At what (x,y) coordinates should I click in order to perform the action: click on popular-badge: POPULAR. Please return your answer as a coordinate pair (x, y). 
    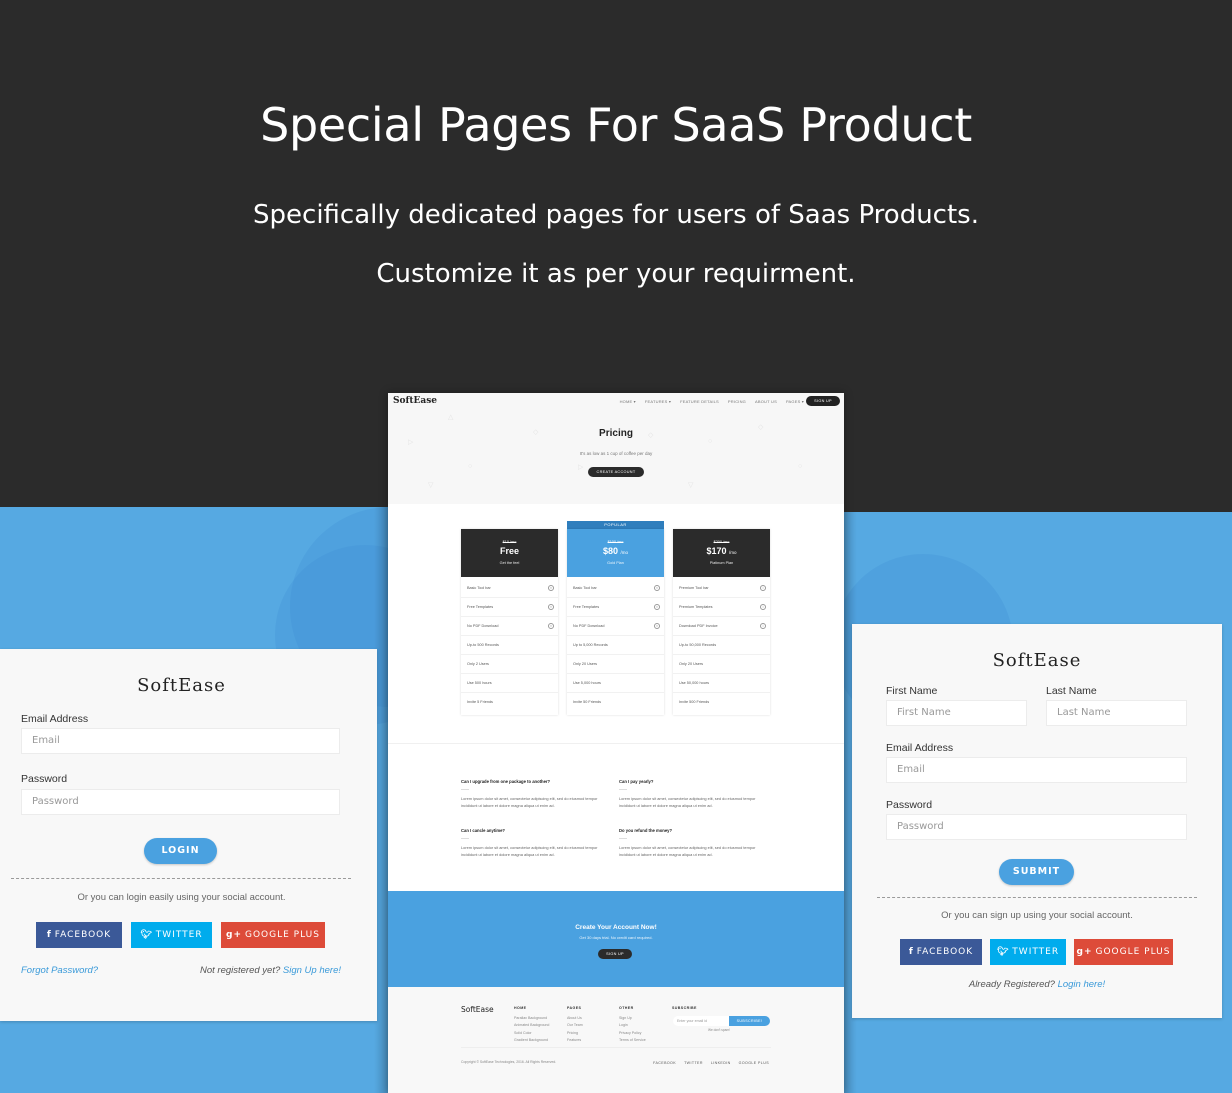
    Looking at the image, I should click on (615, 525).